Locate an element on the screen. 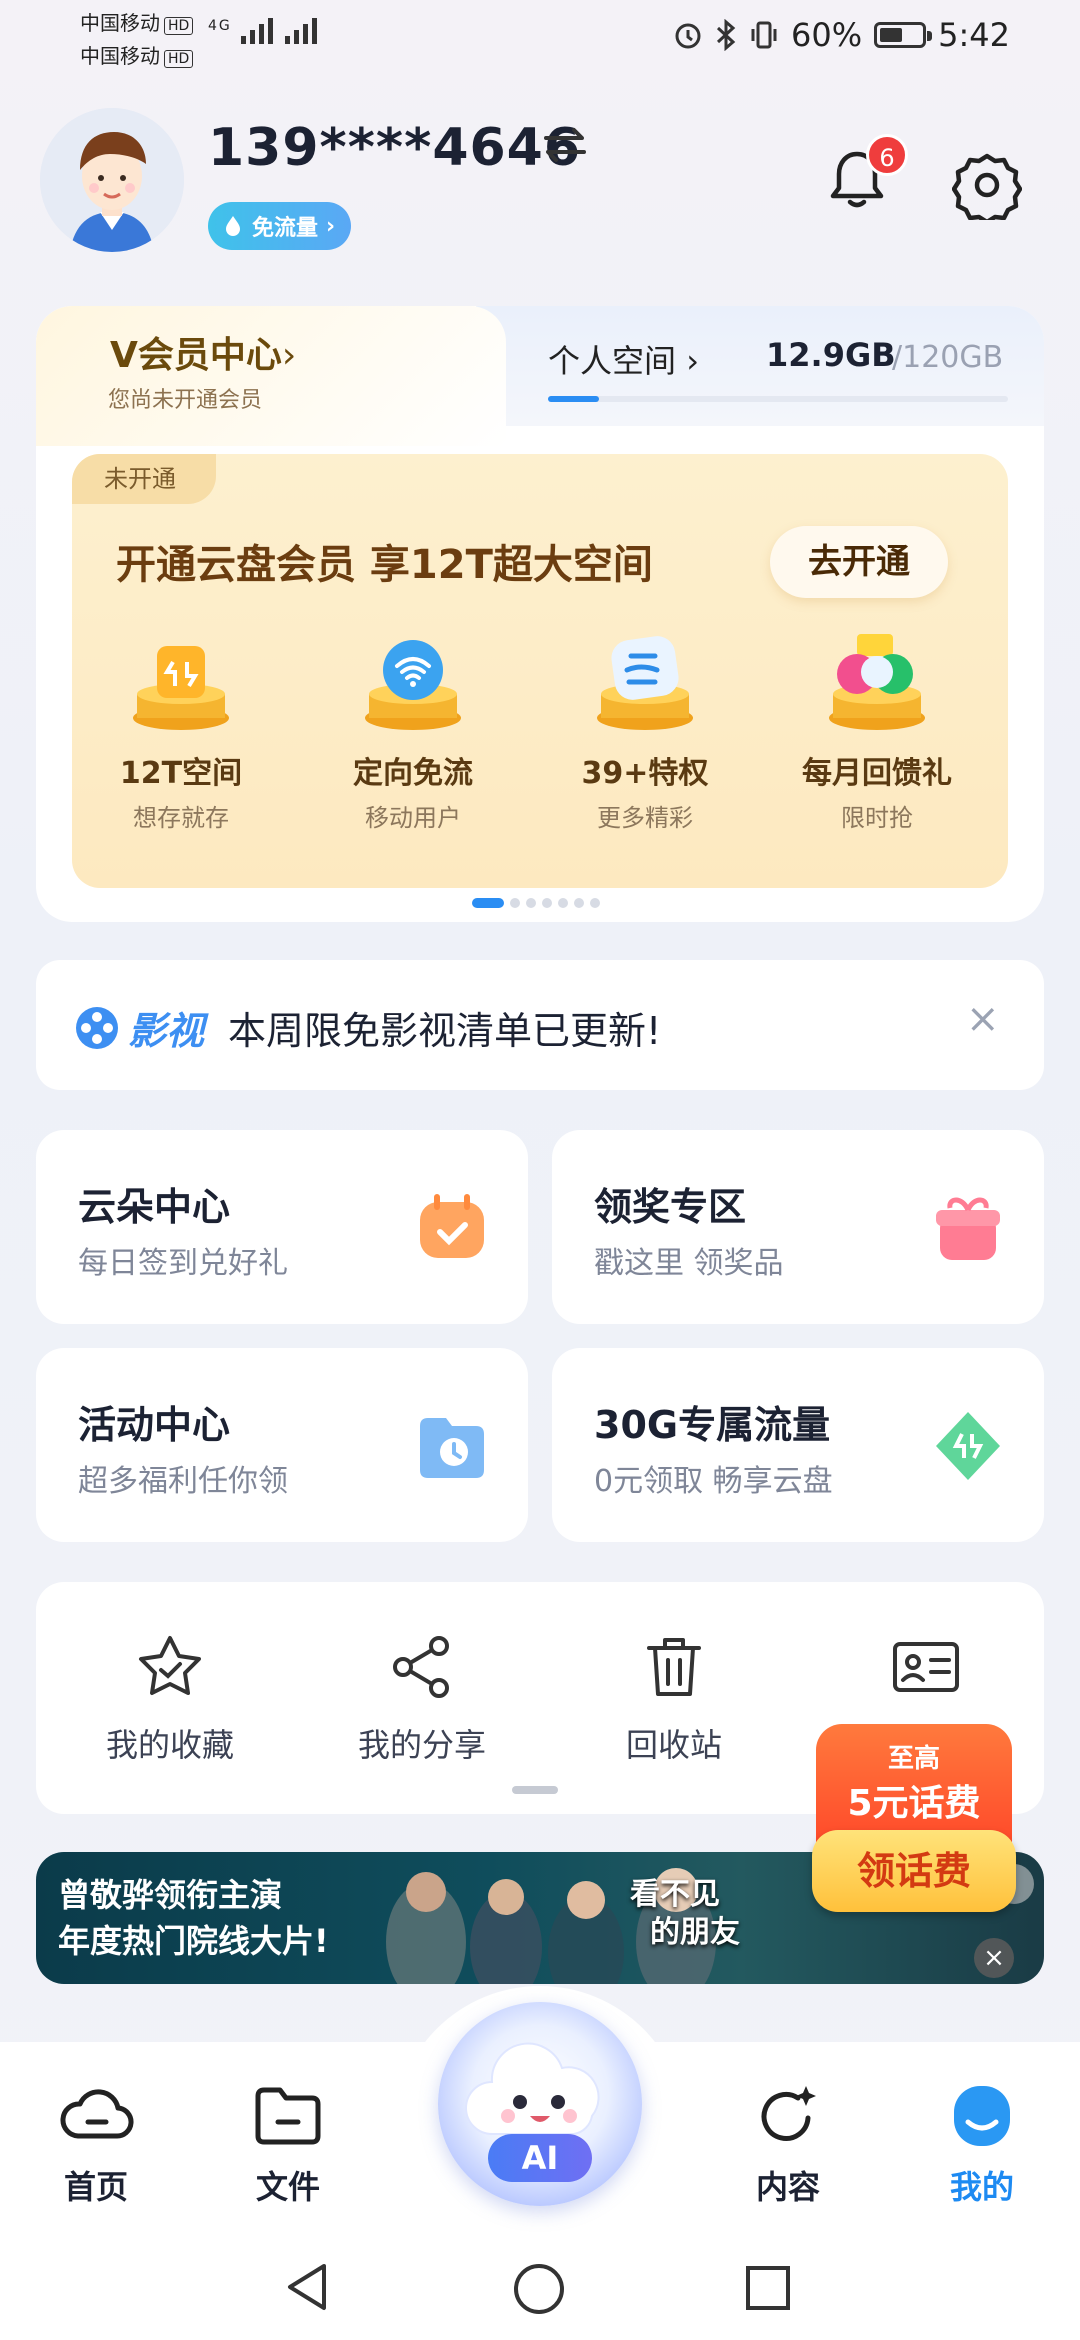 This screenshot has height=2340, width=1080. quick-label: 回收站 is located at coordinates (673, 1745).